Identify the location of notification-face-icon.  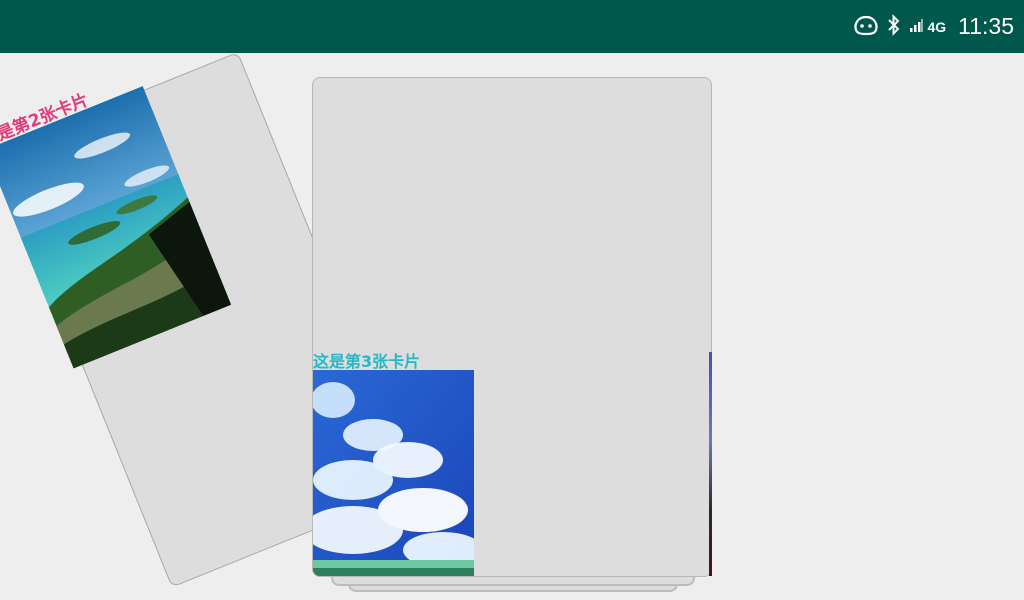
(866, 27).